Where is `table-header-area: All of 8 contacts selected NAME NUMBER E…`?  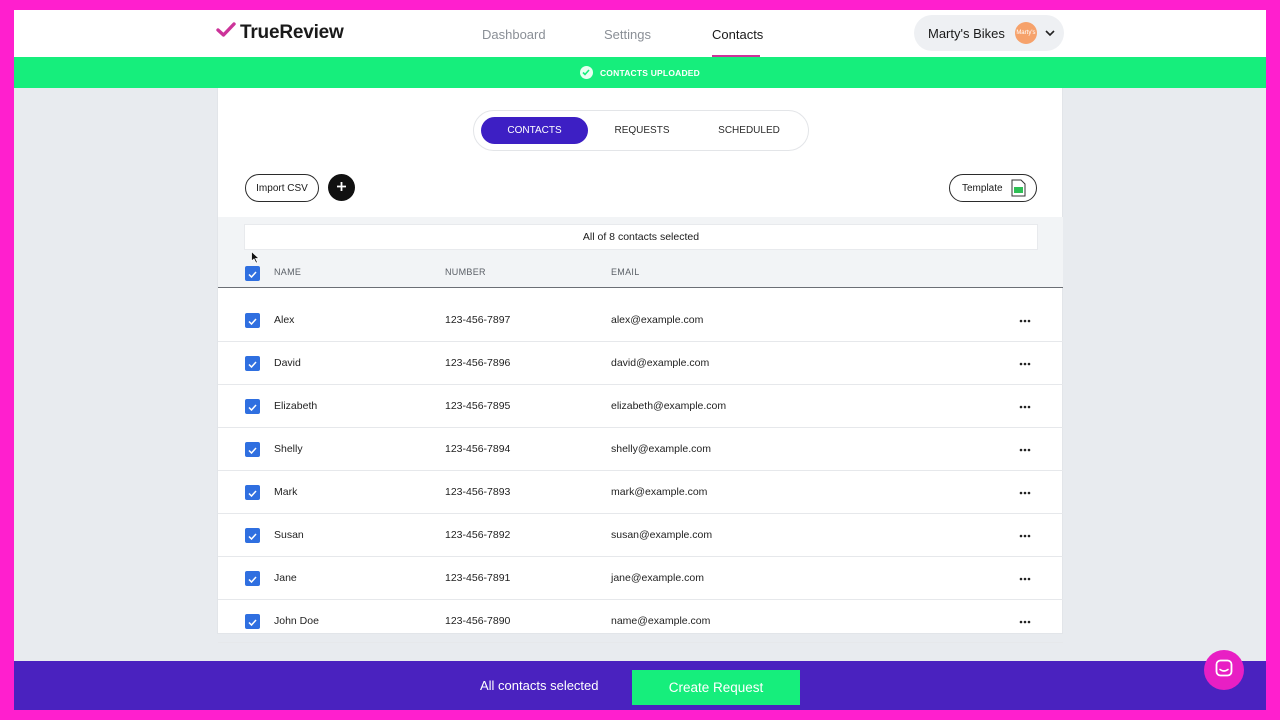 table-header-area: All of 8 contacts selected NAME NUMBER E… is located at coordinates (640, 252).